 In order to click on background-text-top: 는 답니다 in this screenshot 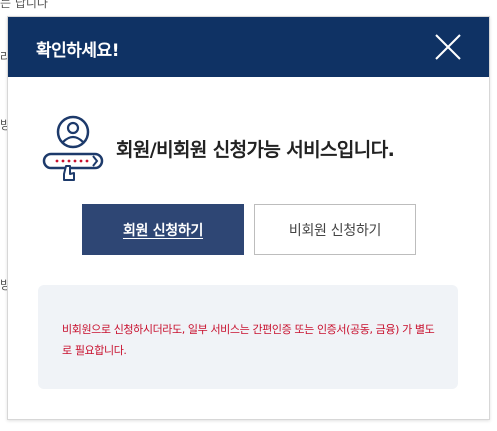, I will do `click(24, 5)`.